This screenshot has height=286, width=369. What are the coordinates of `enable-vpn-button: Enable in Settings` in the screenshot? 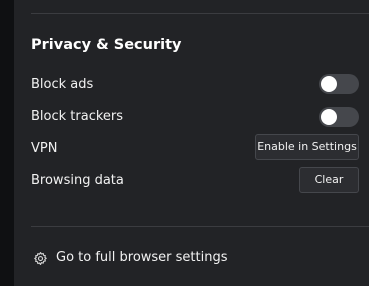 It's located at (307, 147).